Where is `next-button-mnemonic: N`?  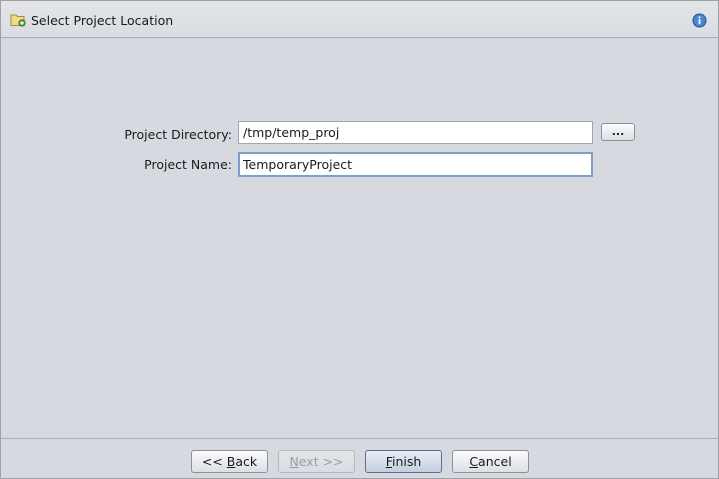
next-button-mnemonic: N is located at coordinates (294, 461).